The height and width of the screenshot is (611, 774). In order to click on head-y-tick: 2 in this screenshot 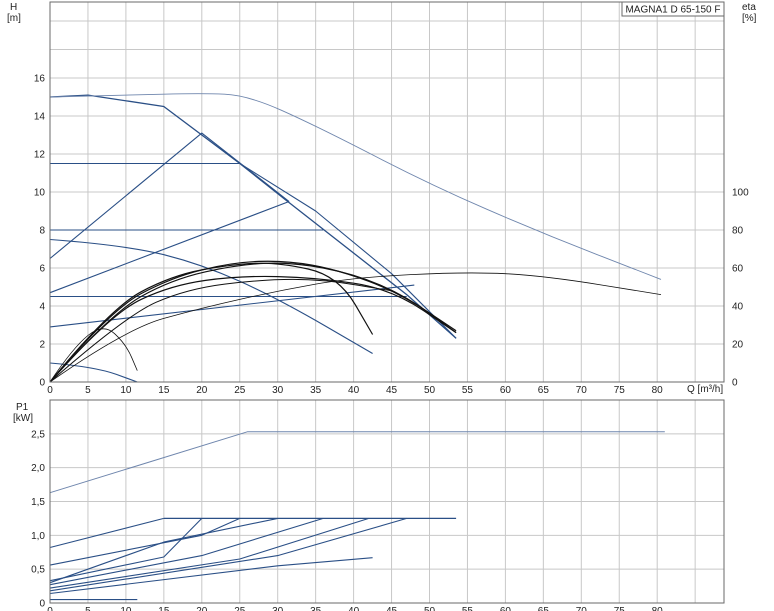, I will do `click(42, 345)`.